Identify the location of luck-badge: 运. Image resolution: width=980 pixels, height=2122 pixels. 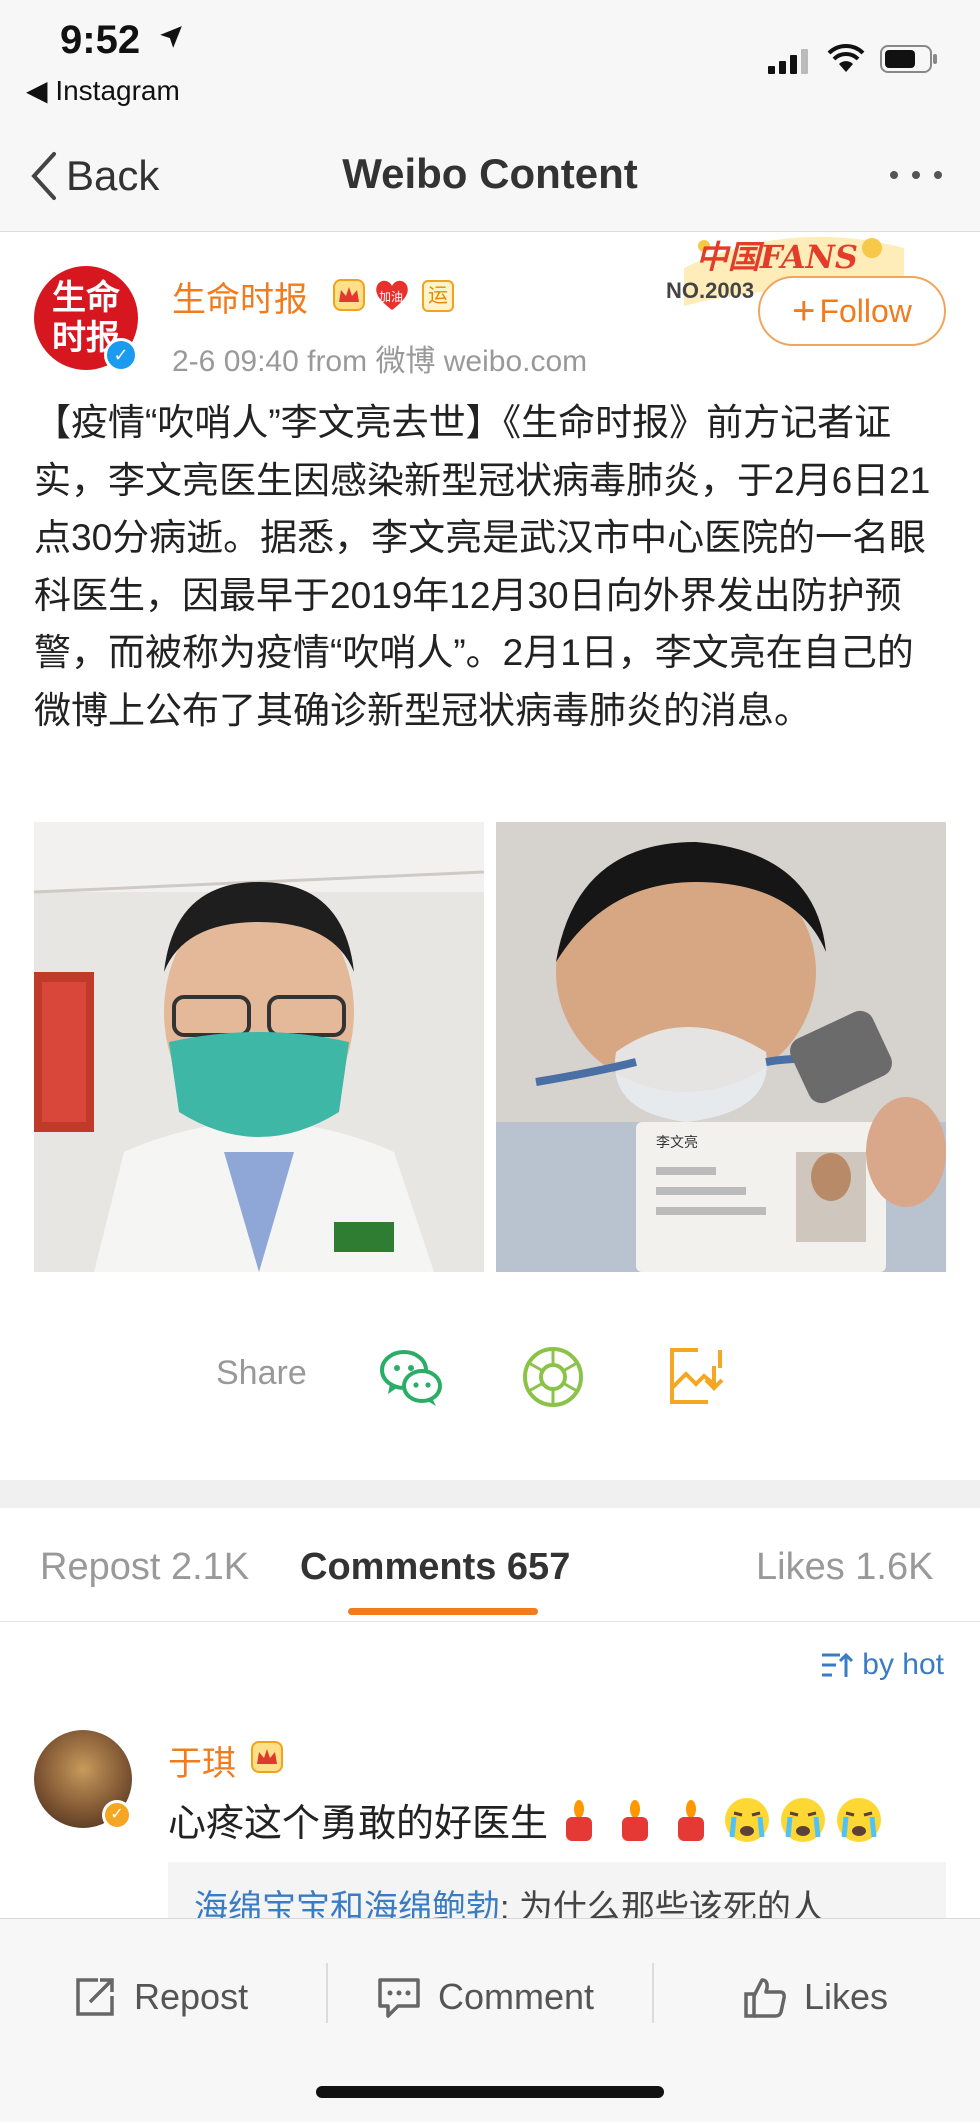
(438, 296).